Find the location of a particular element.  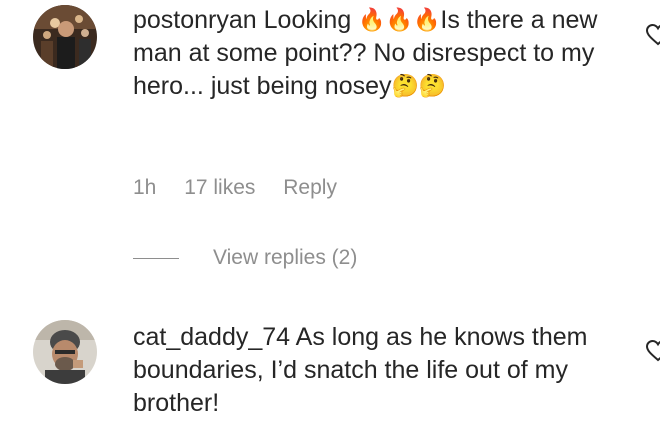

comment-time: 1h is located at coordinates (145, 187).